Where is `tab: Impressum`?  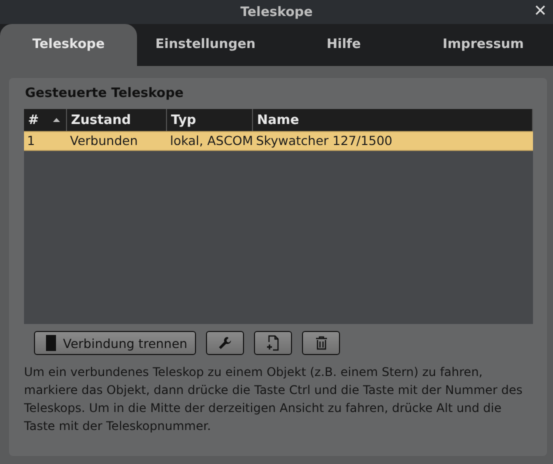
tab: Impressum is located at coordinates (483, 45).